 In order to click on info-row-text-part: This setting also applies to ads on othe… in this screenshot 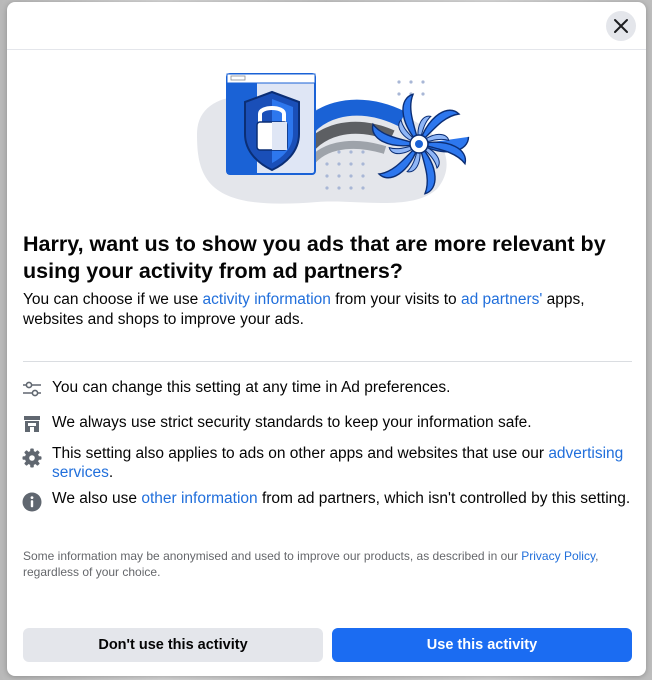, I will do `click(300, 453)`.